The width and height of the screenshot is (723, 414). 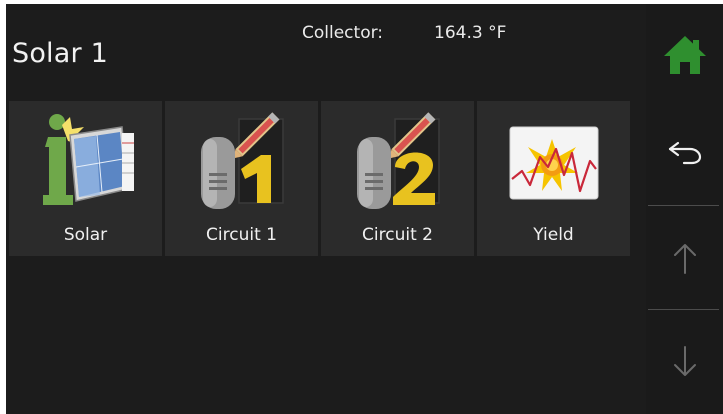 I want to click on tile-circuit-1-label: Circuit 1, so click(x=241, y=235).